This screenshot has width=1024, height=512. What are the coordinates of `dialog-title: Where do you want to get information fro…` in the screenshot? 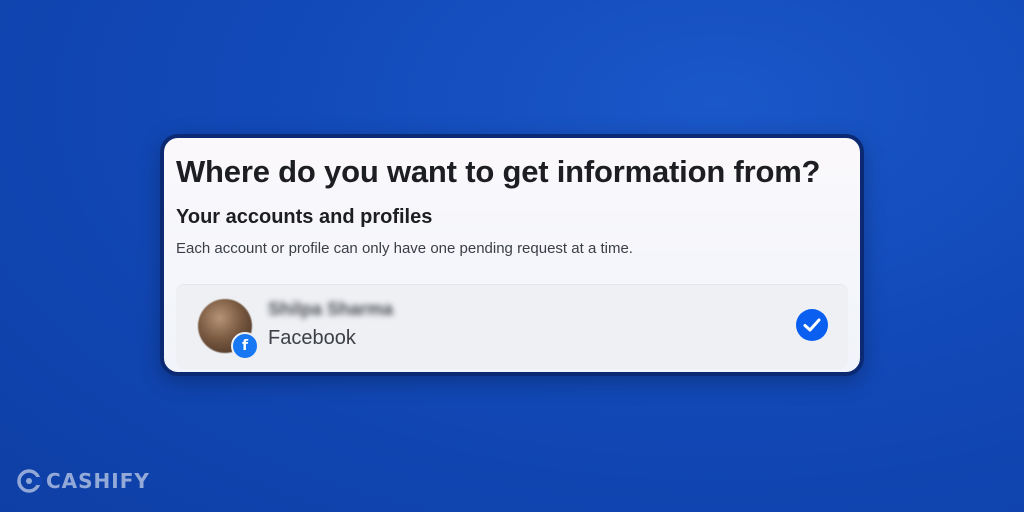 It's located at (498, 171).